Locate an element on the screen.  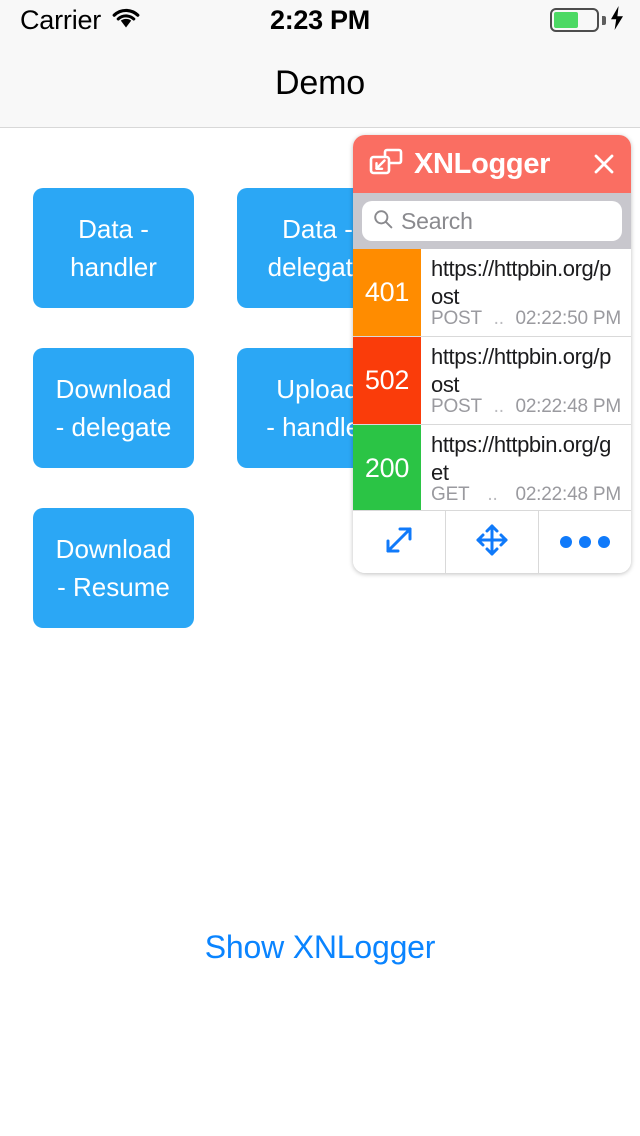
search-input: Search is located at coordinates (492, 221).